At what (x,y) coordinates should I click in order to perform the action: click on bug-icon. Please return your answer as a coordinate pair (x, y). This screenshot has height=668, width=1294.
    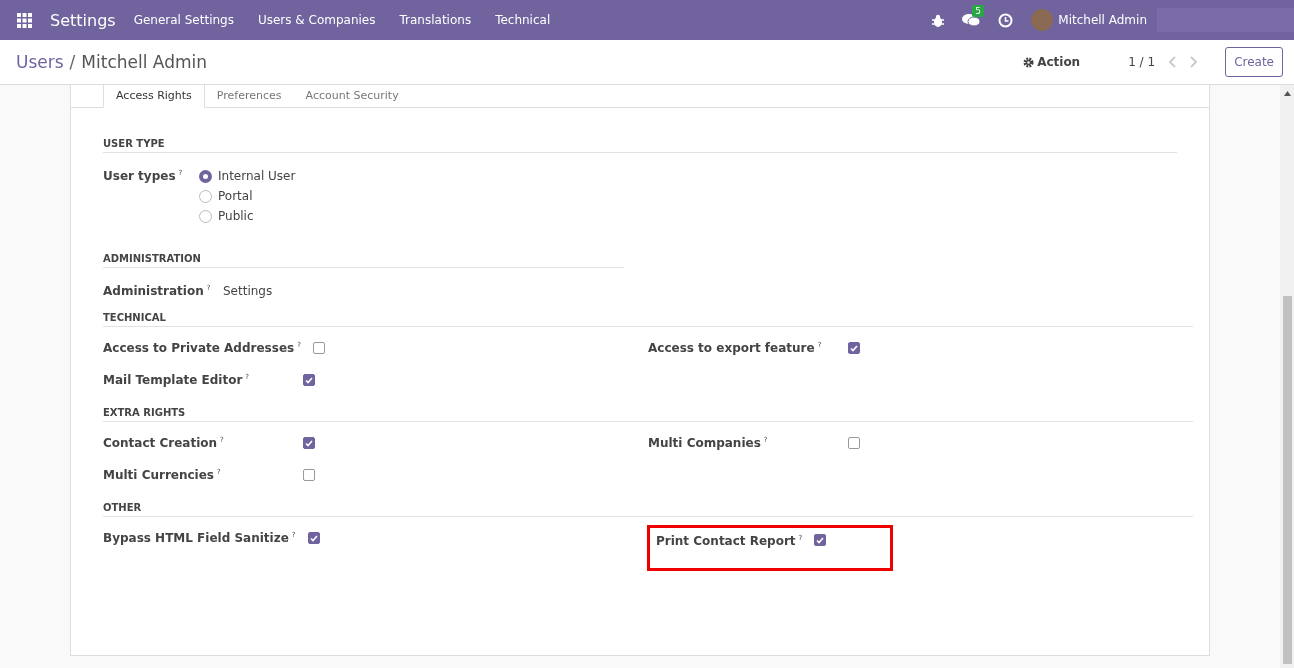
    Looking at the image, I should click on (938, 20).